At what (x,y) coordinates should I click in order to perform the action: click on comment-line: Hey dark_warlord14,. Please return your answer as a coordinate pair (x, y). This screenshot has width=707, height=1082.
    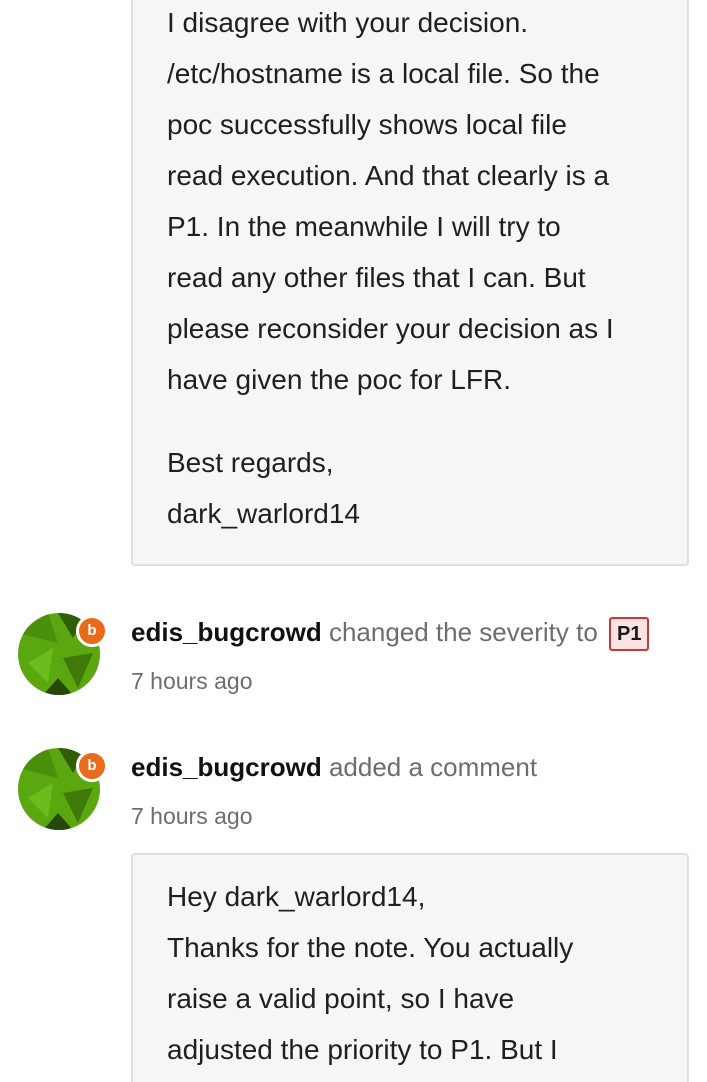
    Looking at the image, I should click on (296, 896).